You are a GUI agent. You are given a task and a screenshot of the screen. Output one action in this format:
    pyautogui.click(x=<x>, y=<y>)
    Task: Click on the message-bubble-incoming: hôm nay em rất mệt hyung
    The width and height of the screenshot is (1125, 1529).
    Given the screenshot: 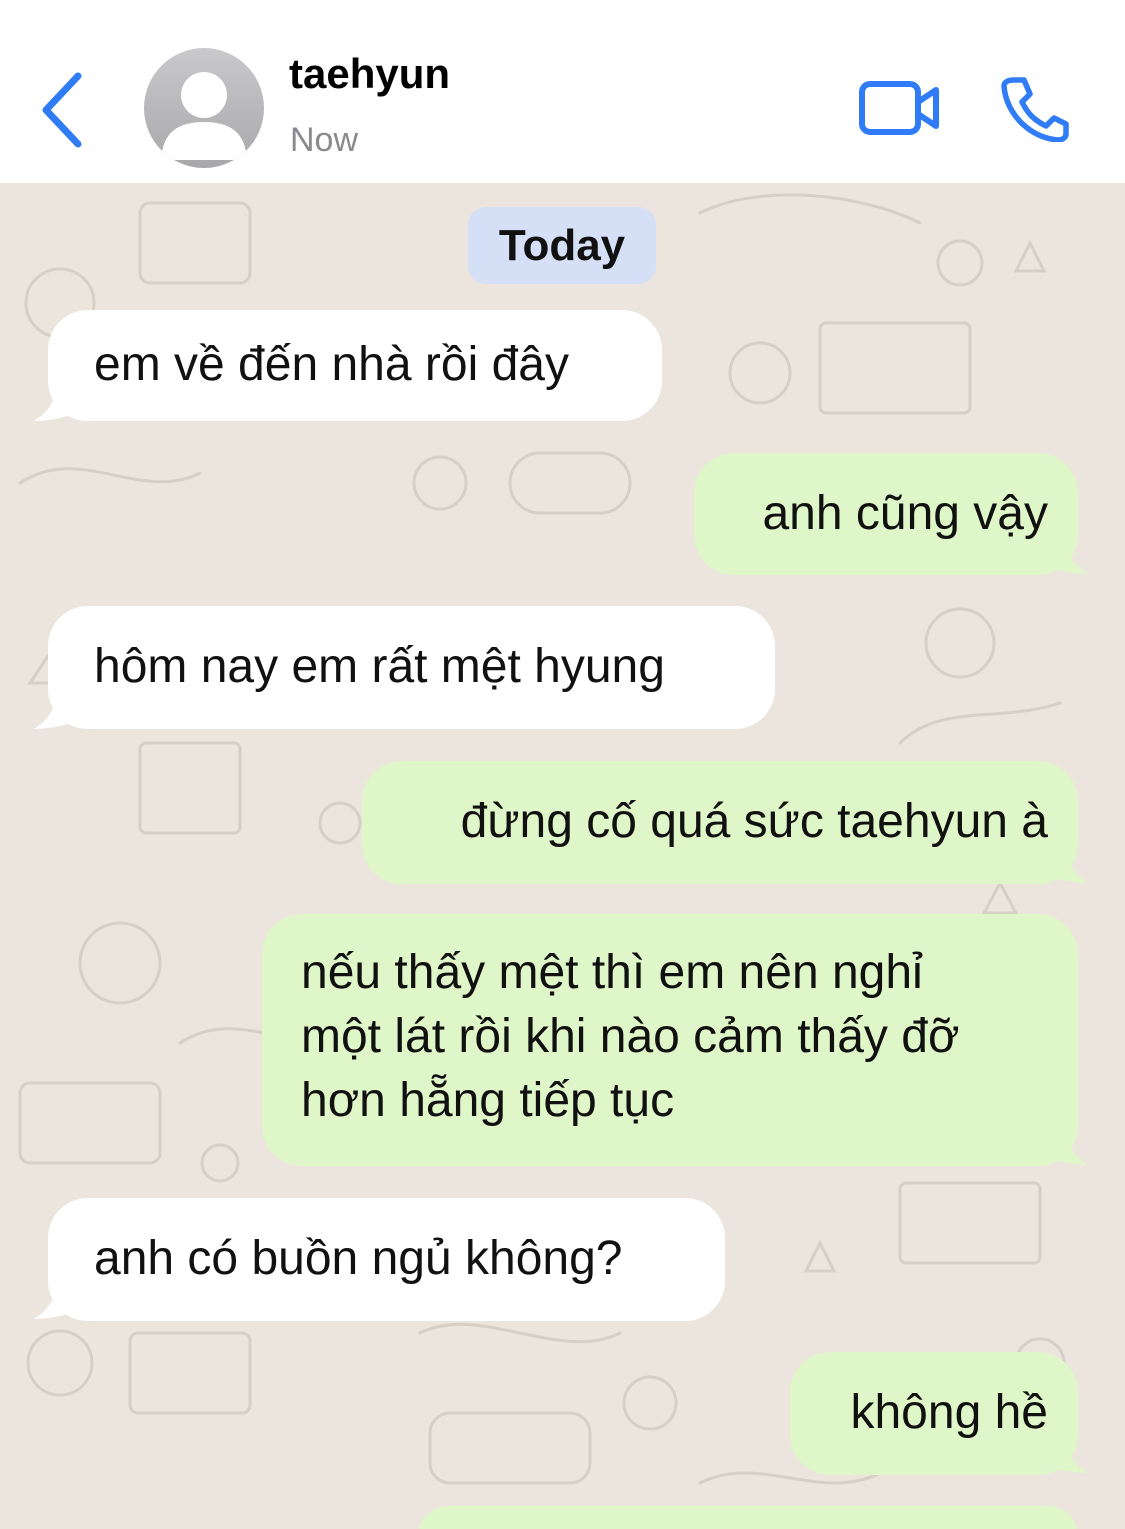 What is the action you would take?
    pyautogui.click(x=411, y=667)
    